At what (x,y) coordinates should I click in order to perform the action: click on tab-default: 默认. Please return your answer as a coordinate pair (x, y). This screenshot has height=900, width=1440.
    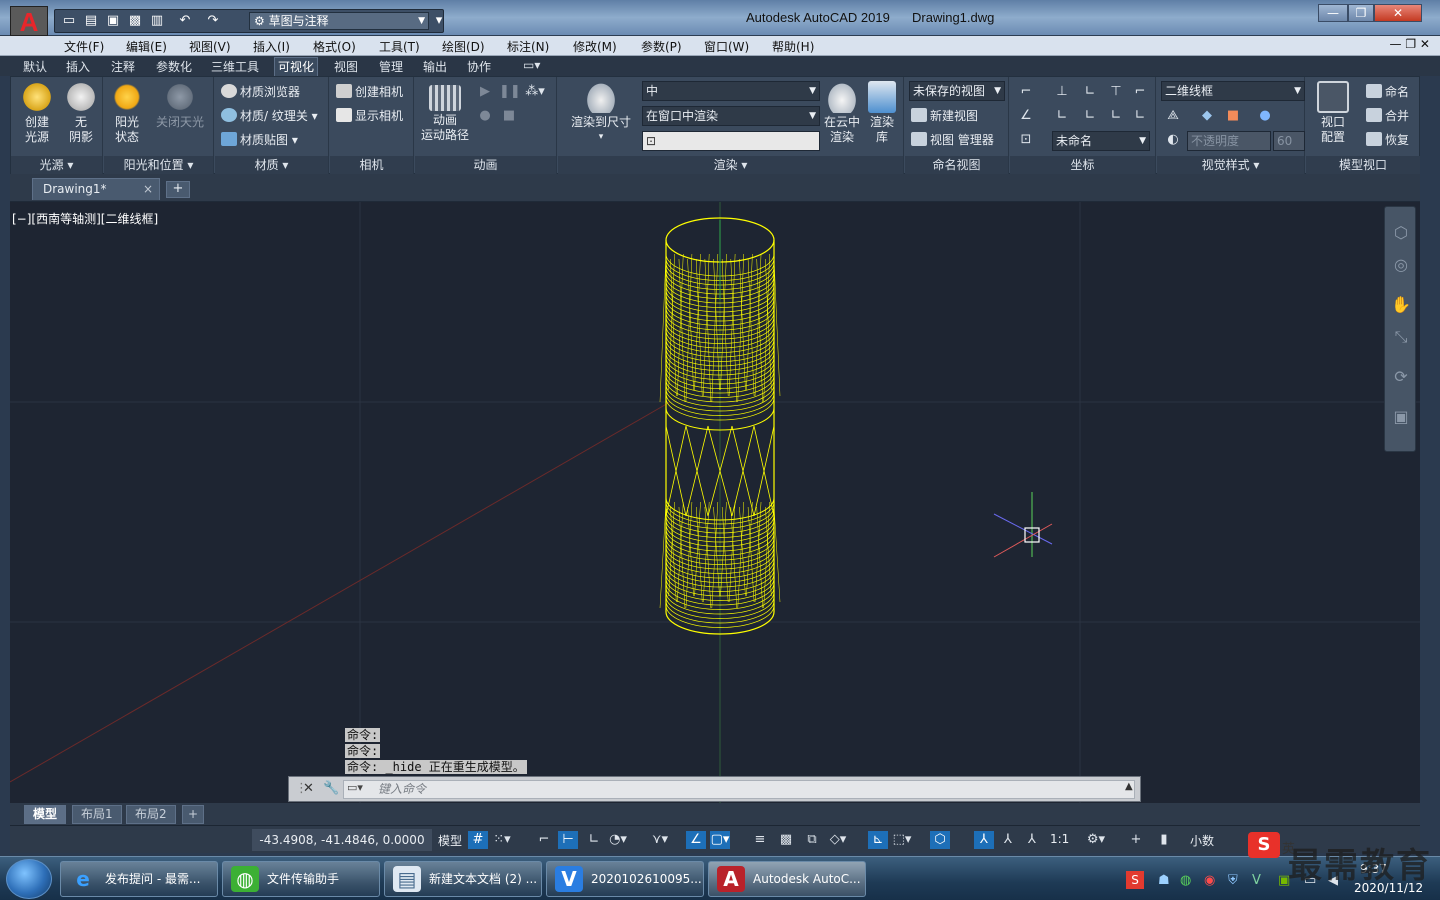
    Looking at the image, I should click on (35, 66).